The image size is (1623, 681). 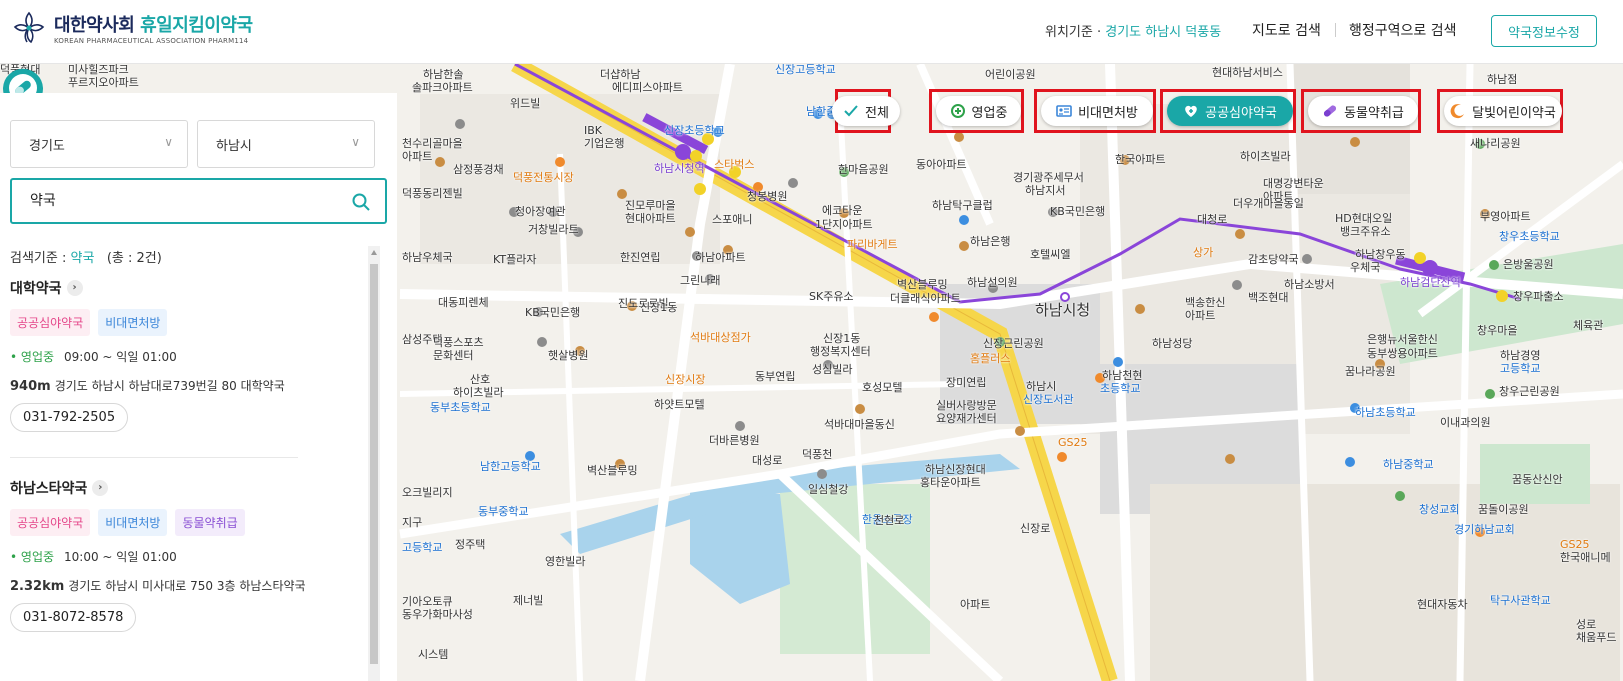 I want to click on map-place-label: 하얏트모텔, so click(x=679, y=404).